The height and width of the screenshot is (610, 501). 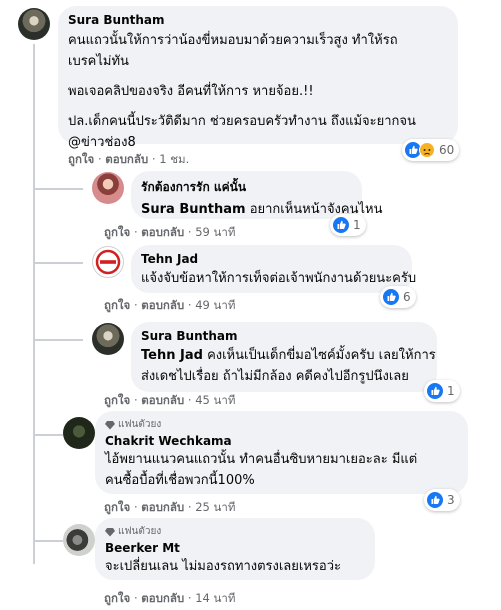 I want to click on comment-time: 49 นาที, so click(x=215, y=305).